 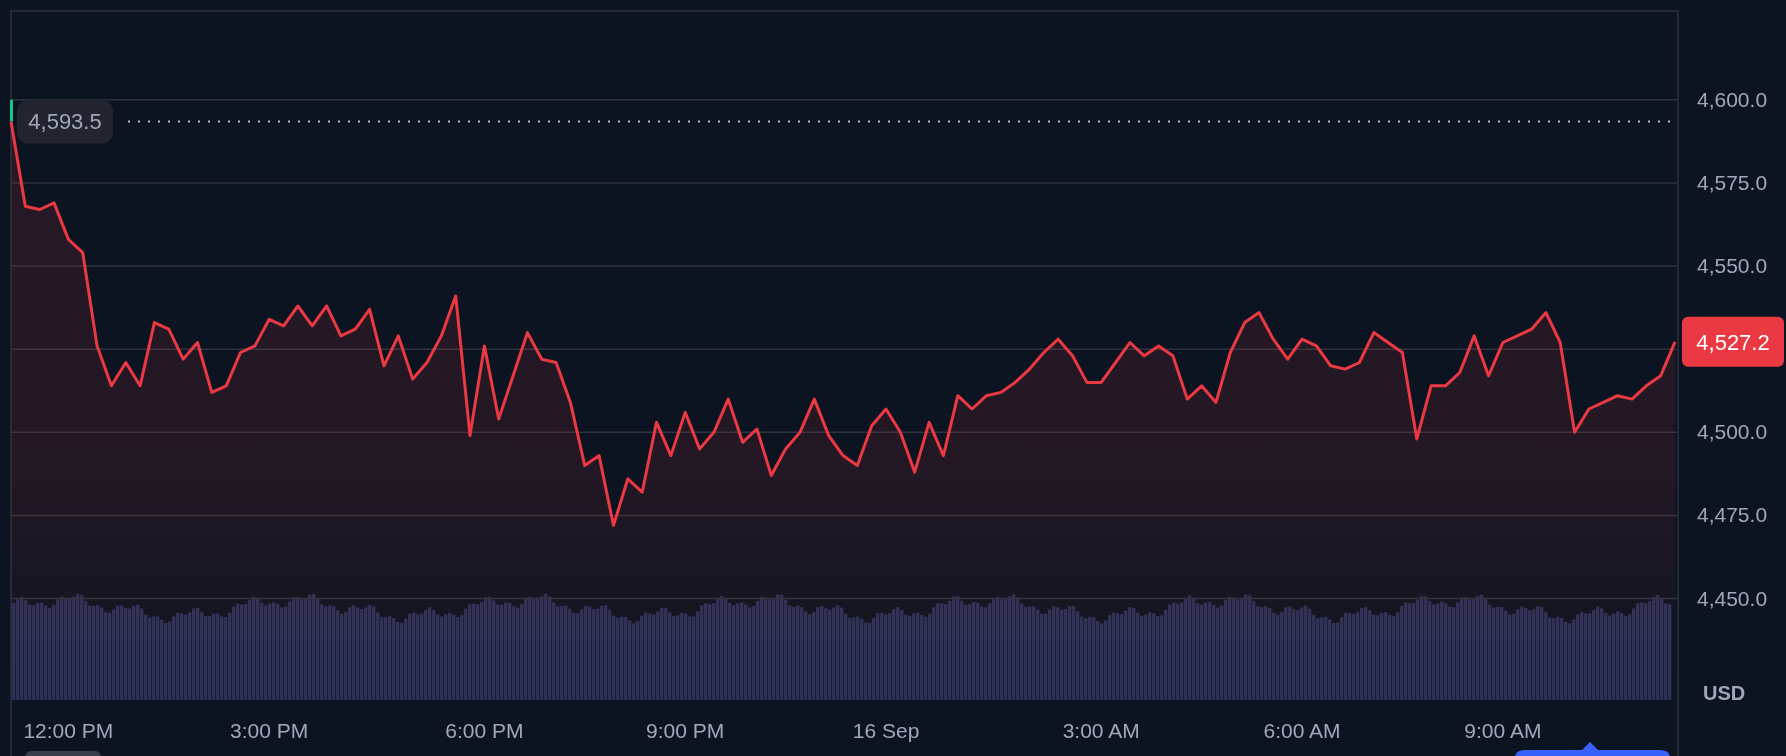 What do you see at coordinates (1732, 598) in the screenshot?
I see `y-axis-label: 4,450.0` at bounding box center [1732, 598].